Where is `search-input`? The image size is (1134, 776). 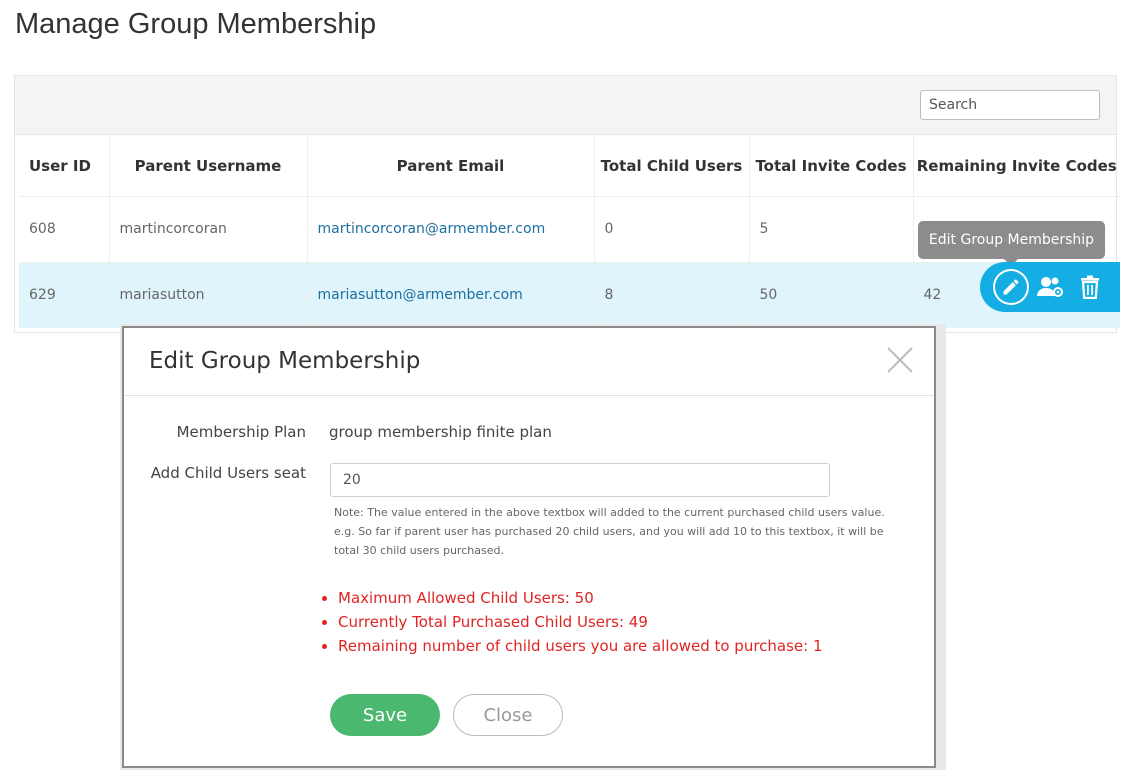
search-input is located at coordinates (1010, 105).